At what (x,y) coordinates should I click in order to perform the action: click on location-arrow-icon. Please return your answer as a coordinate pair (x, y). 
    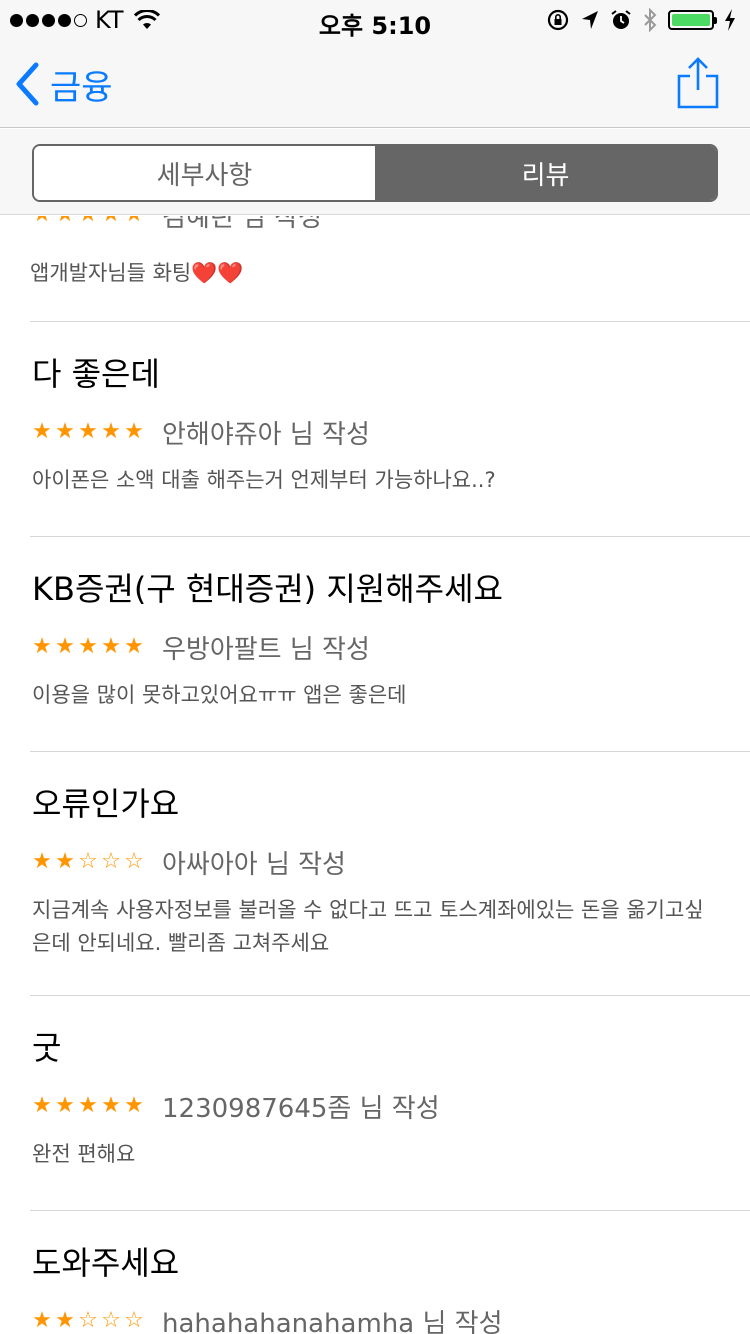
    Looking at the image, I should click on (590, 20).